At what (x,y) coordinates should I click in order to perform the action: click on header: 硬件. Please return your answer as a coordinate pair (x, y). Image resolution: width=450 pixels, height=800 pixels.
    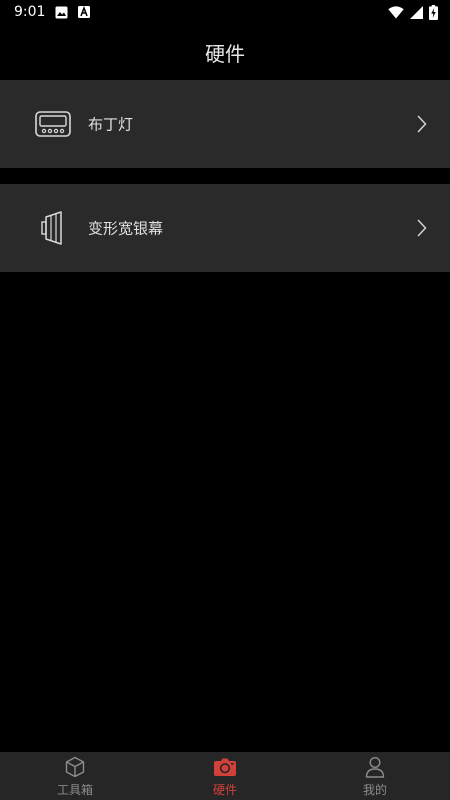
    Looking at the image, I should click on (225, 52).